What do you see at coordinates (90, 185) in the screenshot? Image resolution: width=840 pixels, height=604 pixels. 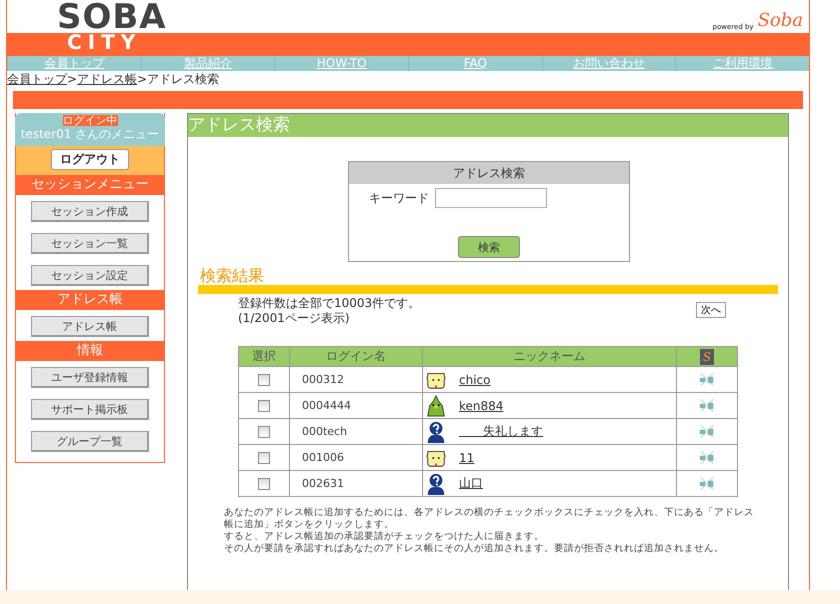 I see `section-title: セッションメニュー` at bounding box center [90, 185].